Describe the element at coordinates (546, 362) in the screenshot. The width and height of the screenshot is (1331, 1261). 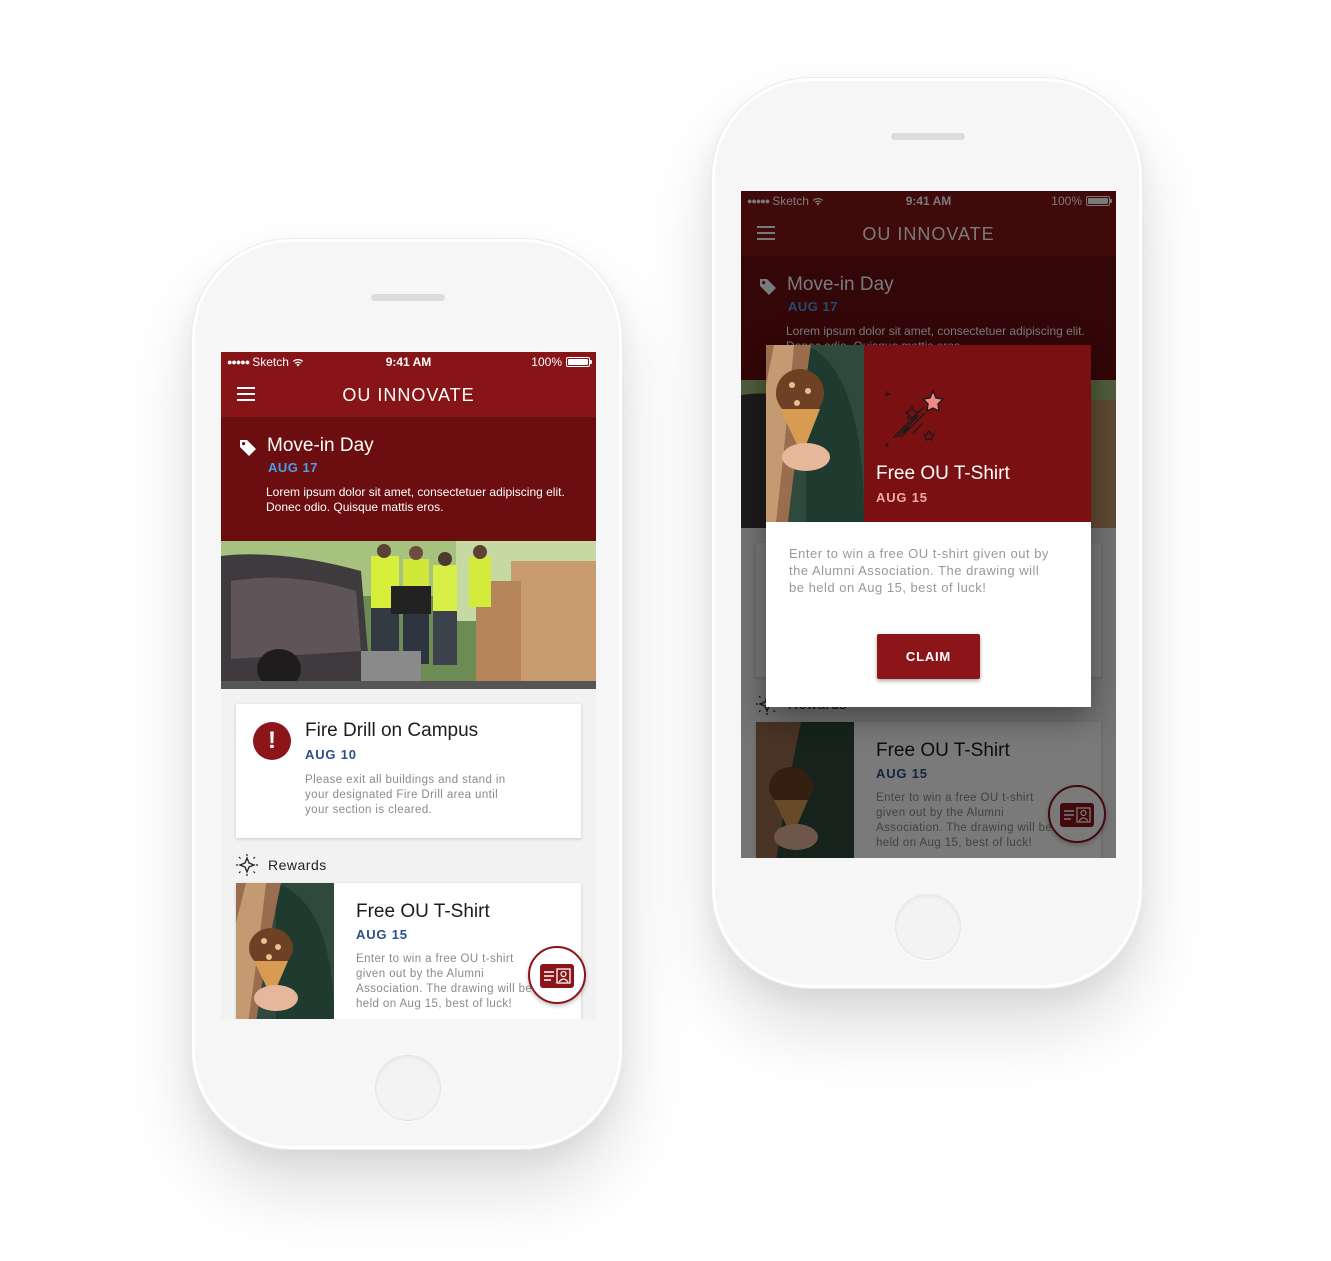
I see `battery-percent: 100%` at that location.